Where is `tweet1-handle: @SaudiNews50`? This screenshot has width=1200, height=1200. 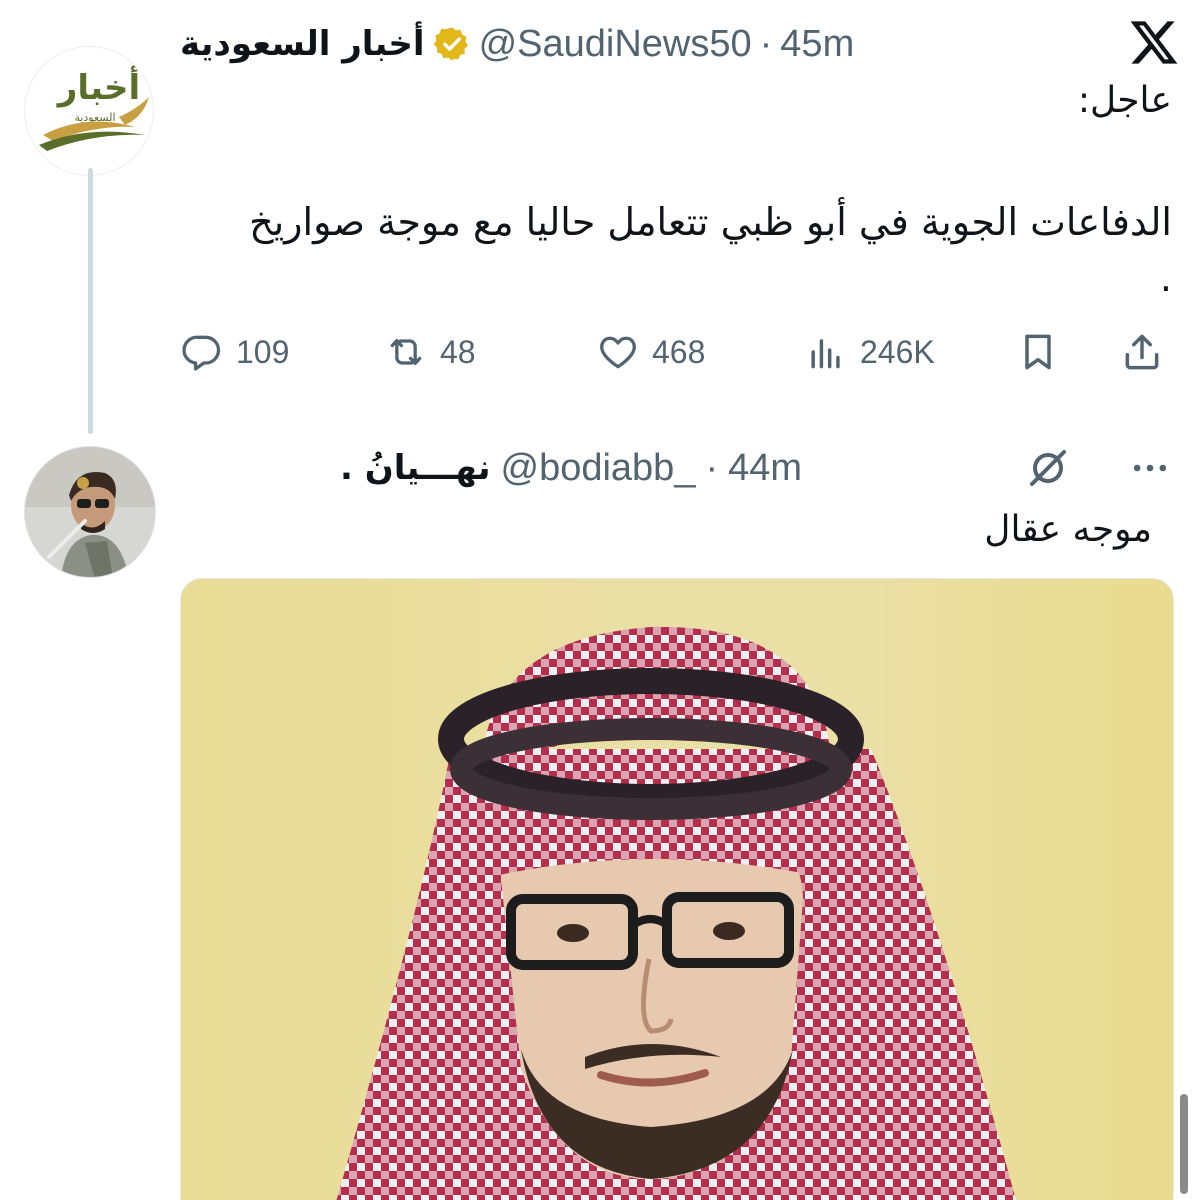
tweet1-handle: @SaudiNews50 is located at coordinates (615, 44).